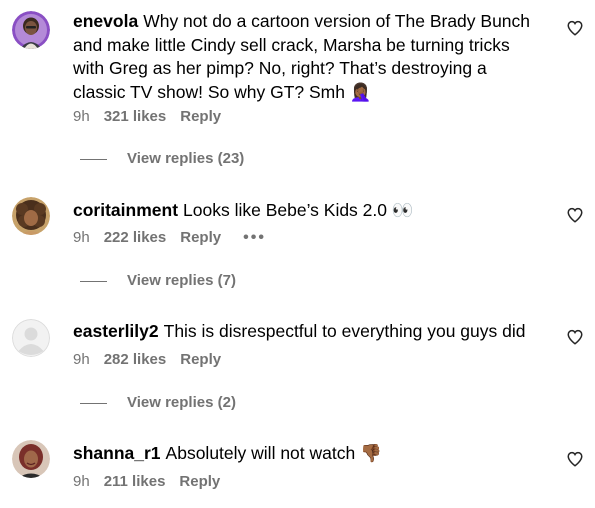  Describe the element at coordinates (125, 210) in the screenshot. I see `comment-username: coritainment` at that location.